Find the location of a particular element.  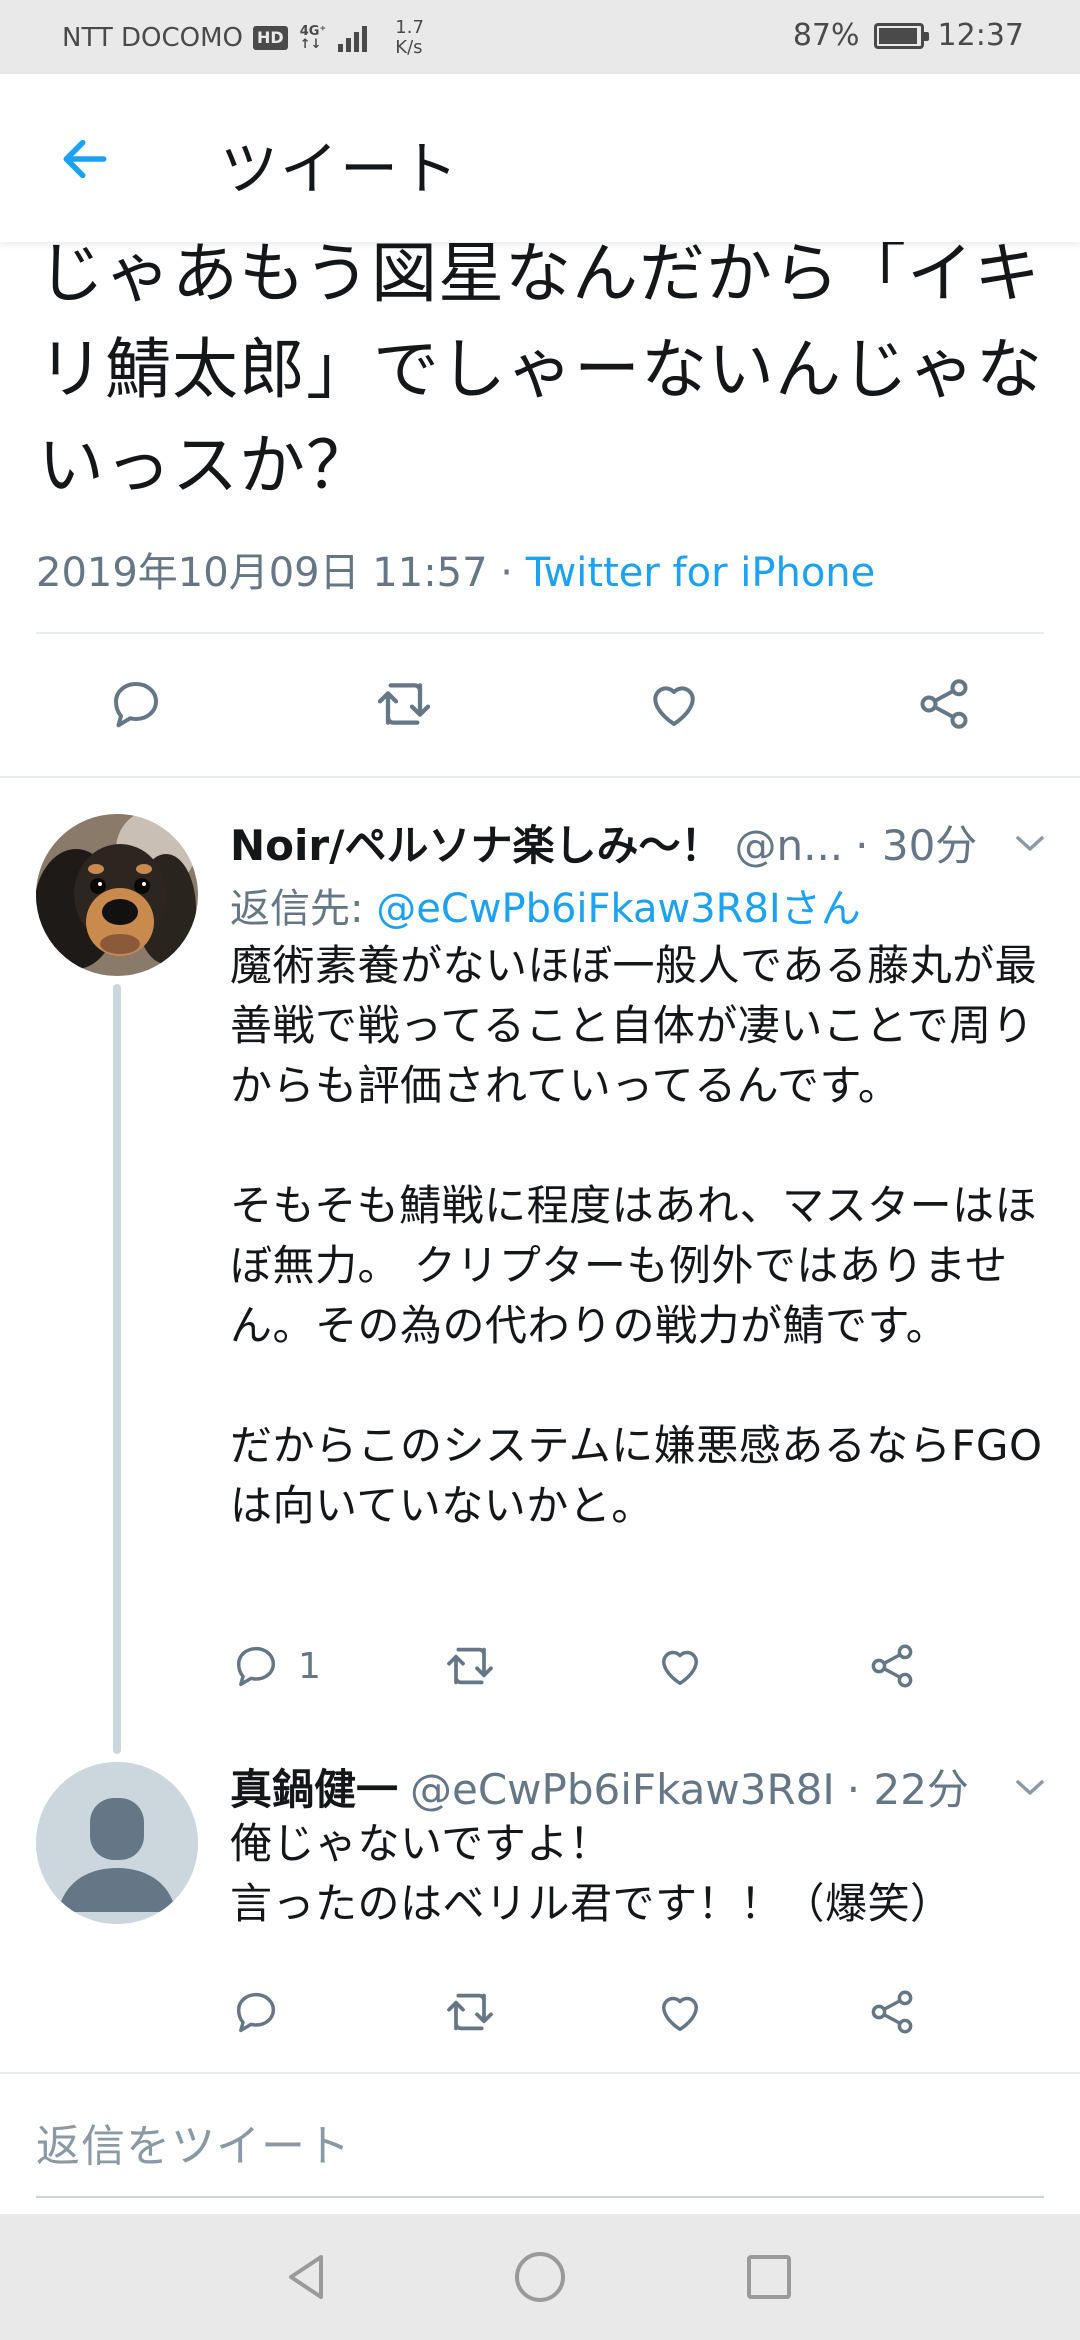

status-bar: NTT DOCOMO HD 4G⁺ ↑↓ 1.7 K/s 87% 12:37 is located at coordinates (540, 37).